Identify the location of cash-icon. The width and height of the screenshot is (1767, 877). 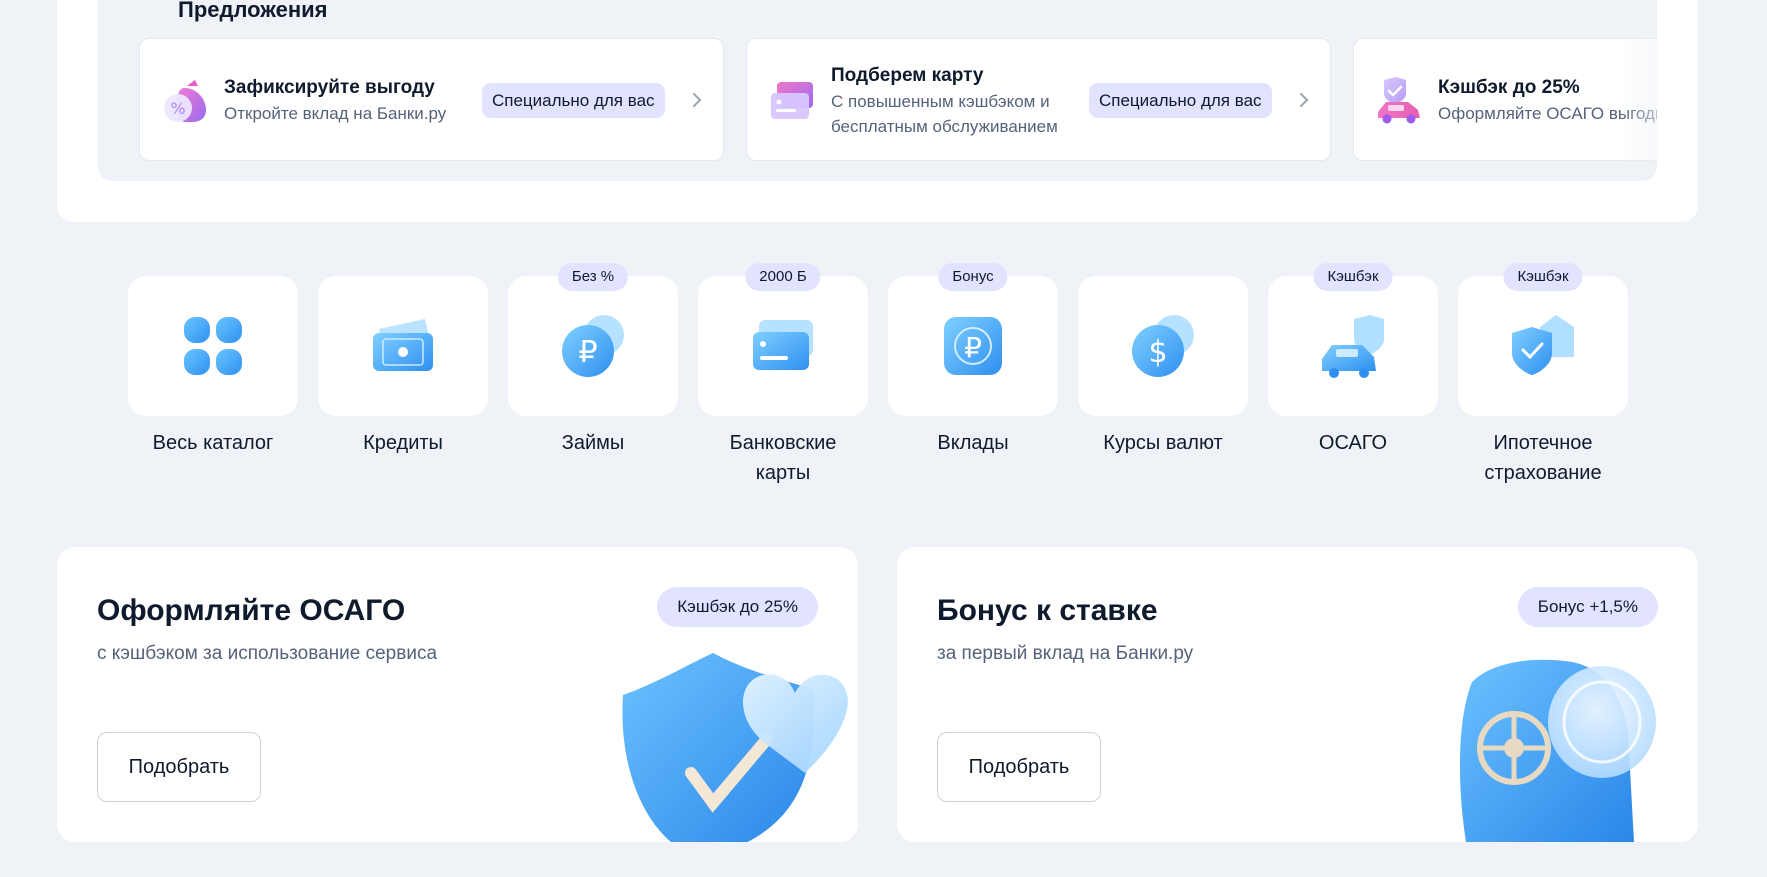
(403, 345).